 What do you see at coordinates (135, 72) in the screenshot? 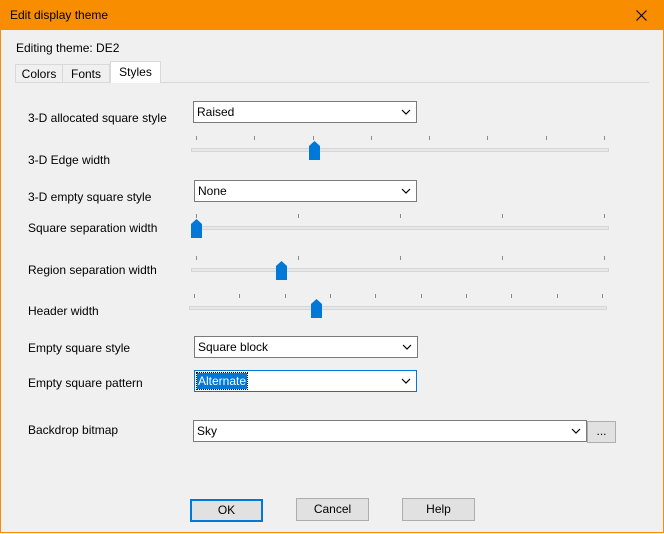
I see `tab-styles: Styles` at bounding box center [135, 72].